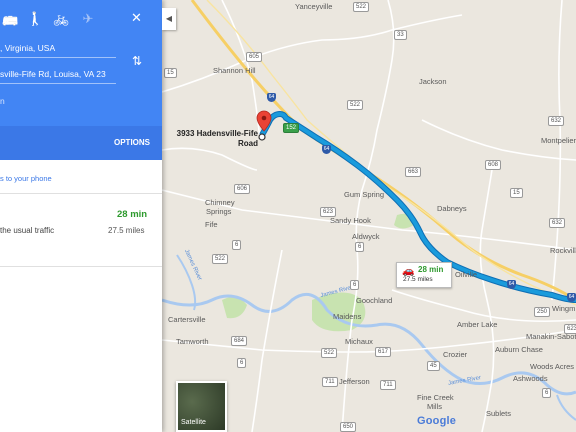 The image size is (576, 432). I want to click on place-label: Goochland, so click(374, 300).